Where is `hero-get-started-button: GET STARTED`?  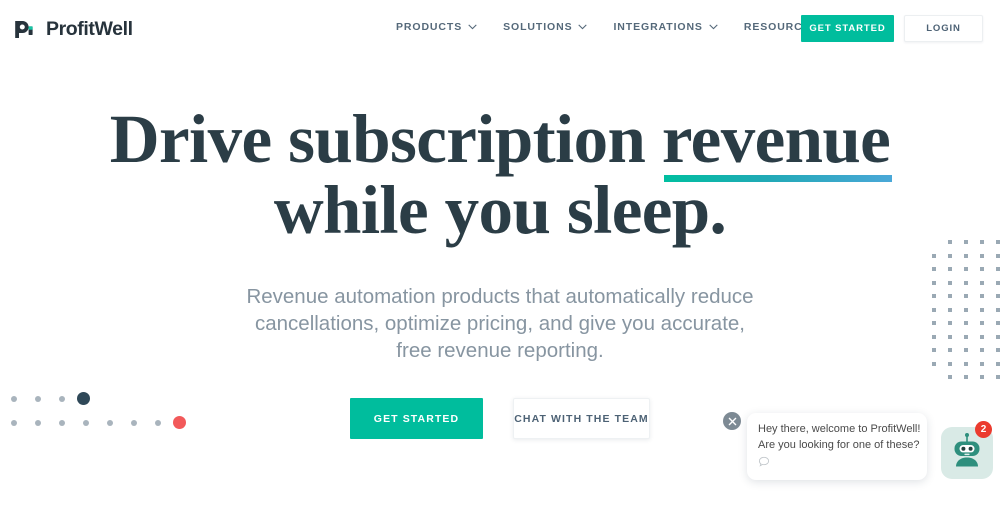 hero-get-started-button: GET STARTED is located at coordinates (416, 418).